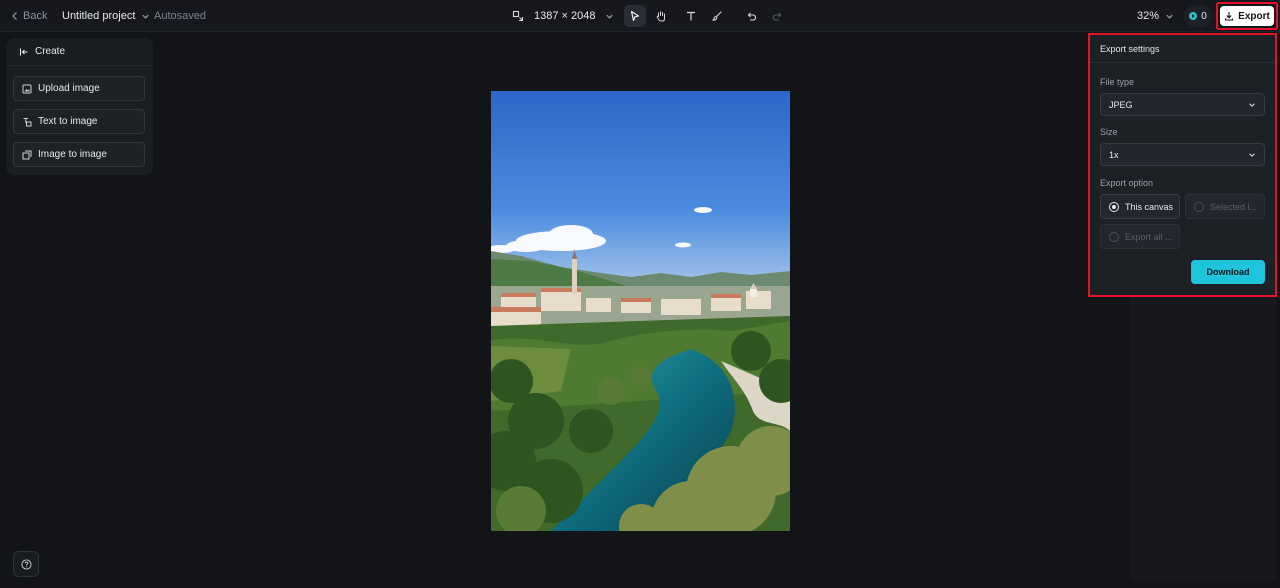 The image size is (1280, 588). Describe the element at coordinates (1193, 16) in the screenshot. I see `credit-icon` at that location.